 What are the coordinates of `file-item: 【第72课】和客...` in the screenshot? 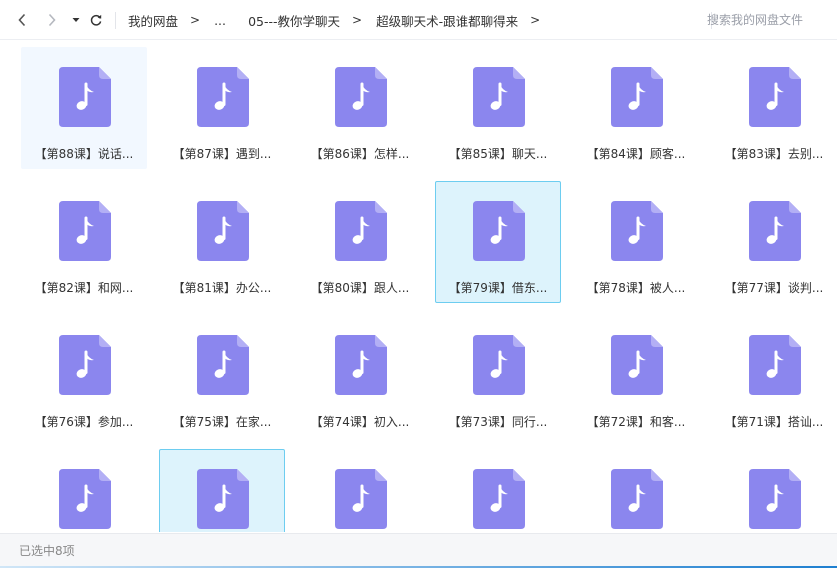 It's located at (636, 376).